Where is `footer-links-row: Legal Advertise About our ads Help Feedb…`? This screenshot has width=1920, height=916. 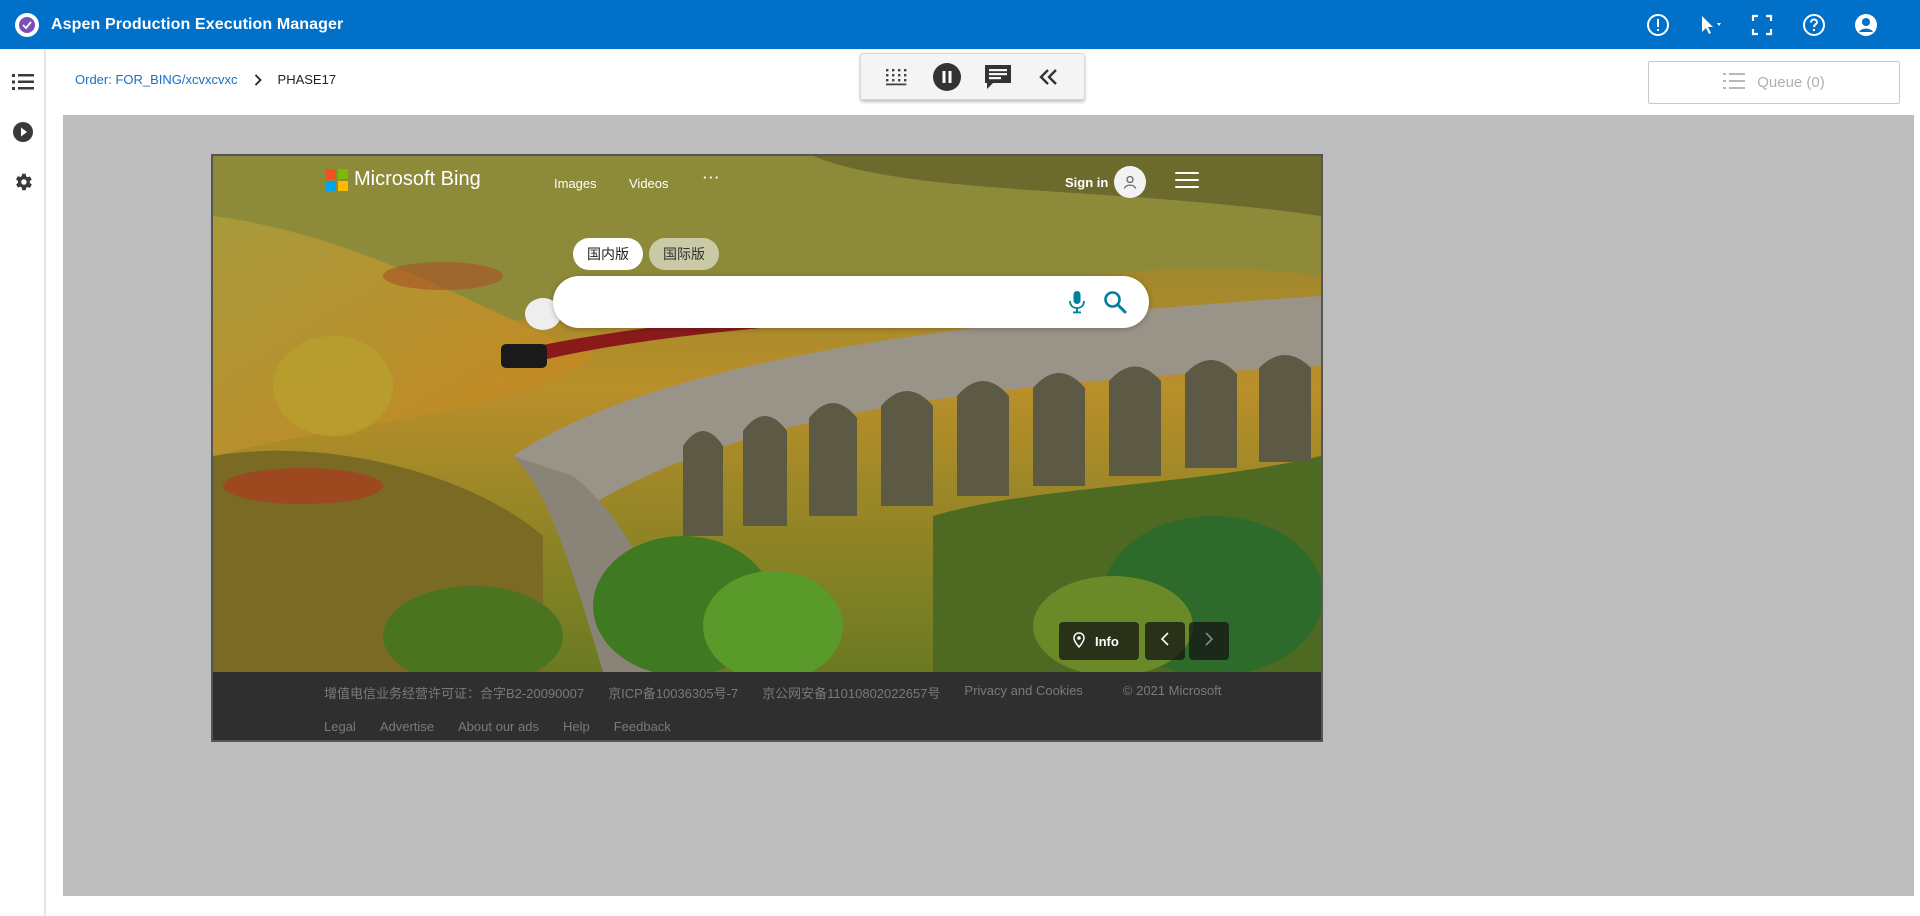
footer-links-row: Legal Advertise About our ads Help Feedb… is located at coordinates (497, 726).